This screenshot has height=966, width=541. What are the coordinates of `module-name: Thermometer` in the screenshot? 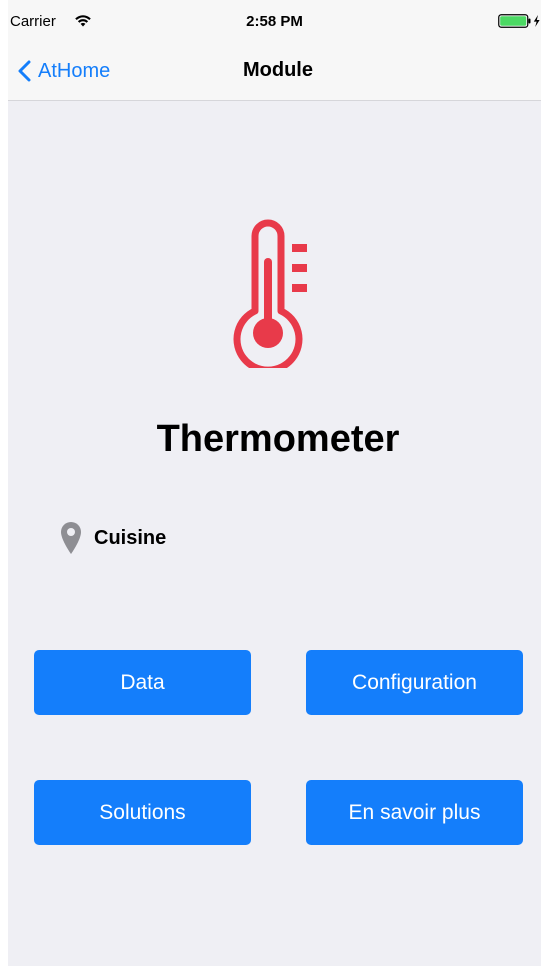 It's located at (278, 439).